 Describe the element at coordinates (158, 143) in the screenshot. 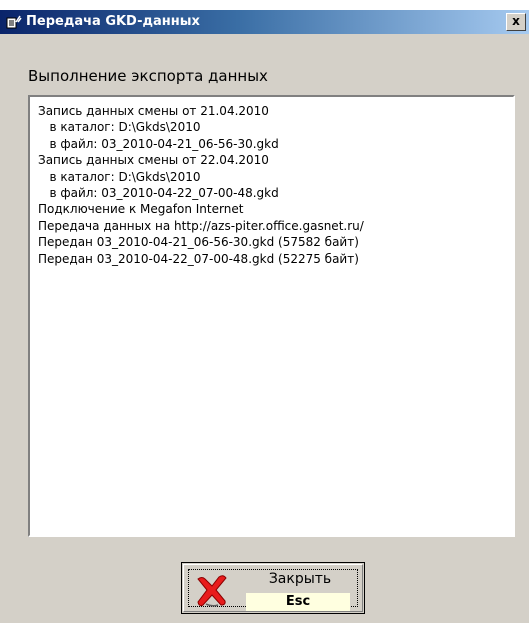

I see `log-line: в файл: 03_2010-04-21_06-56-30.gkd` at that location.